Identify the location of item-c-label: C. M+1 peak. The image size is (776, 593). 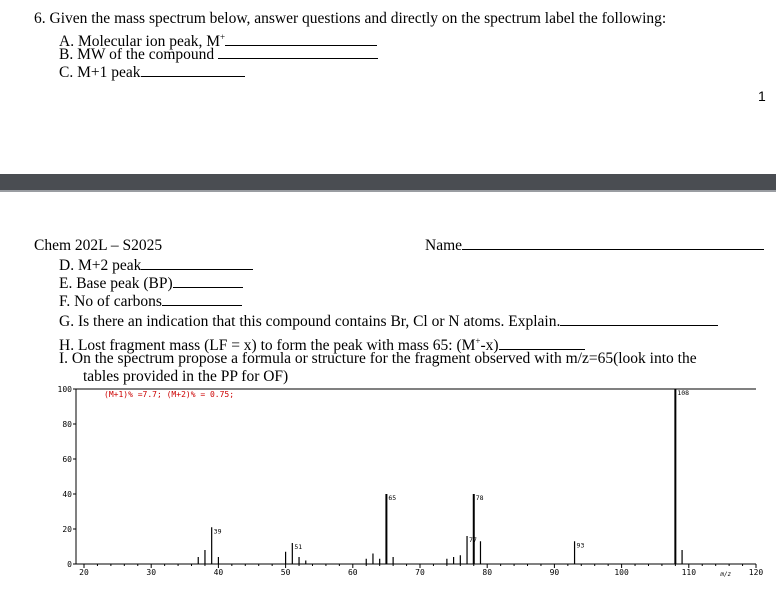
(100, 72).